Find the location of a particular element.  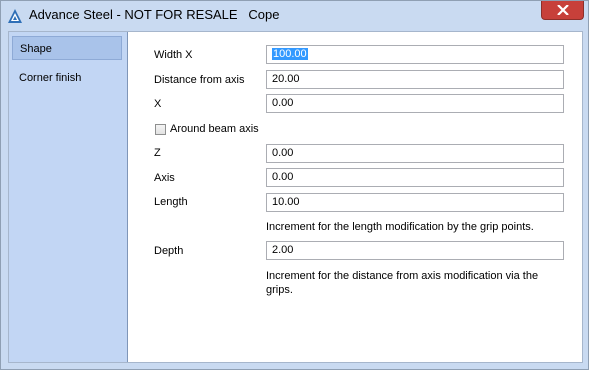

distance-from-axis-field: 20.00 is located at coordinates (415, 79).